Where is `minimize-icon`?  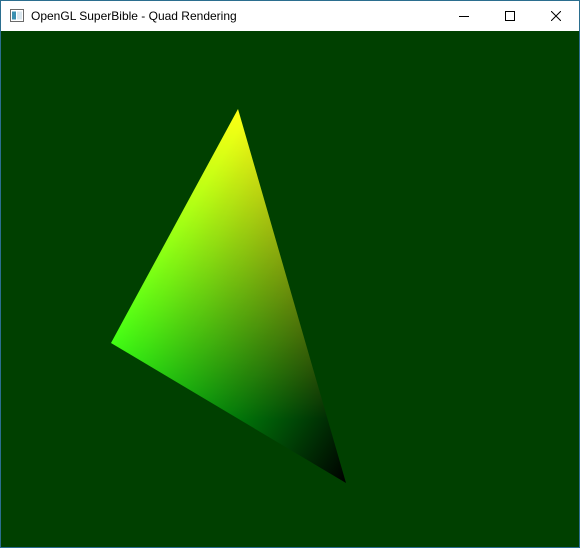
minimize-icon is located at coordinates (464, 16).